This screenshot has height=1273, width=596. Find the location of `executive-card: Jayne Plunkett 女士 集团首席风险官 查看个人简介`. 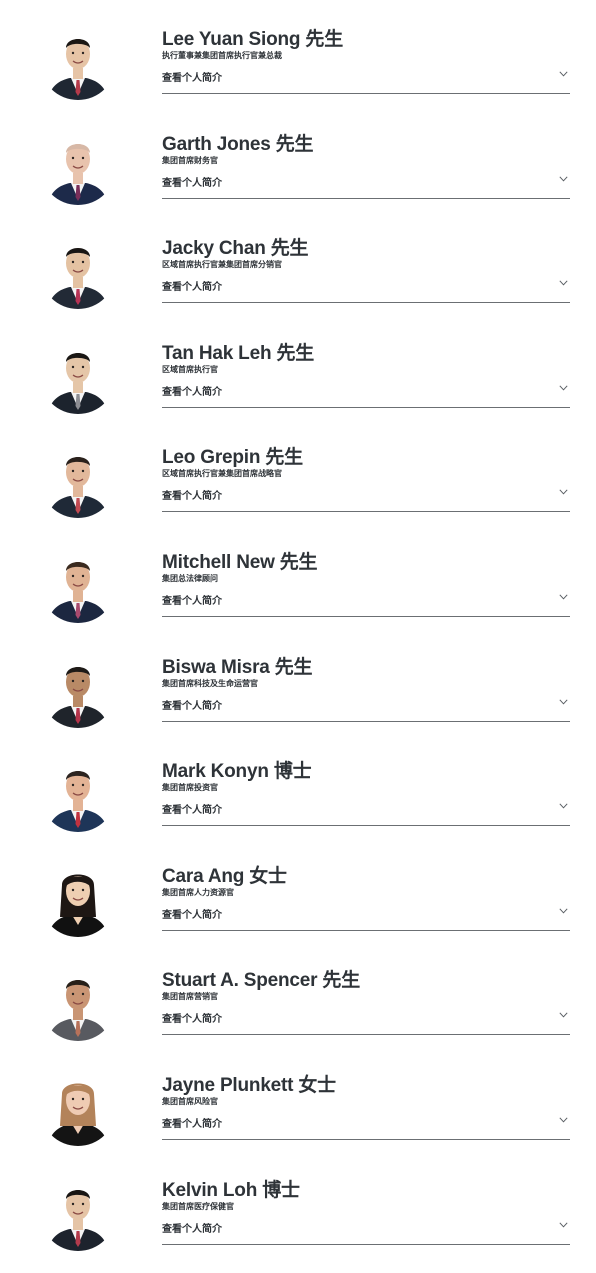

executive-card: Jayne Plunkett 女士 集团首席风险官 查看个人简介 is located at coordinates (298, 1116).